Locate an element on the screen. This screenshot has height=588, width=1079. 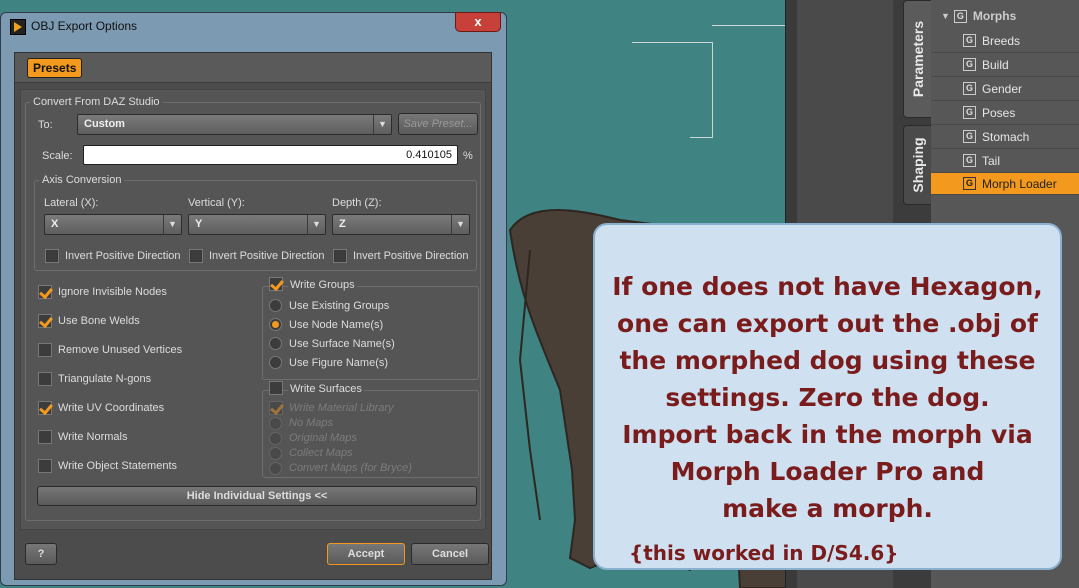
scale-unit: % is located at coordinates (468, 156).